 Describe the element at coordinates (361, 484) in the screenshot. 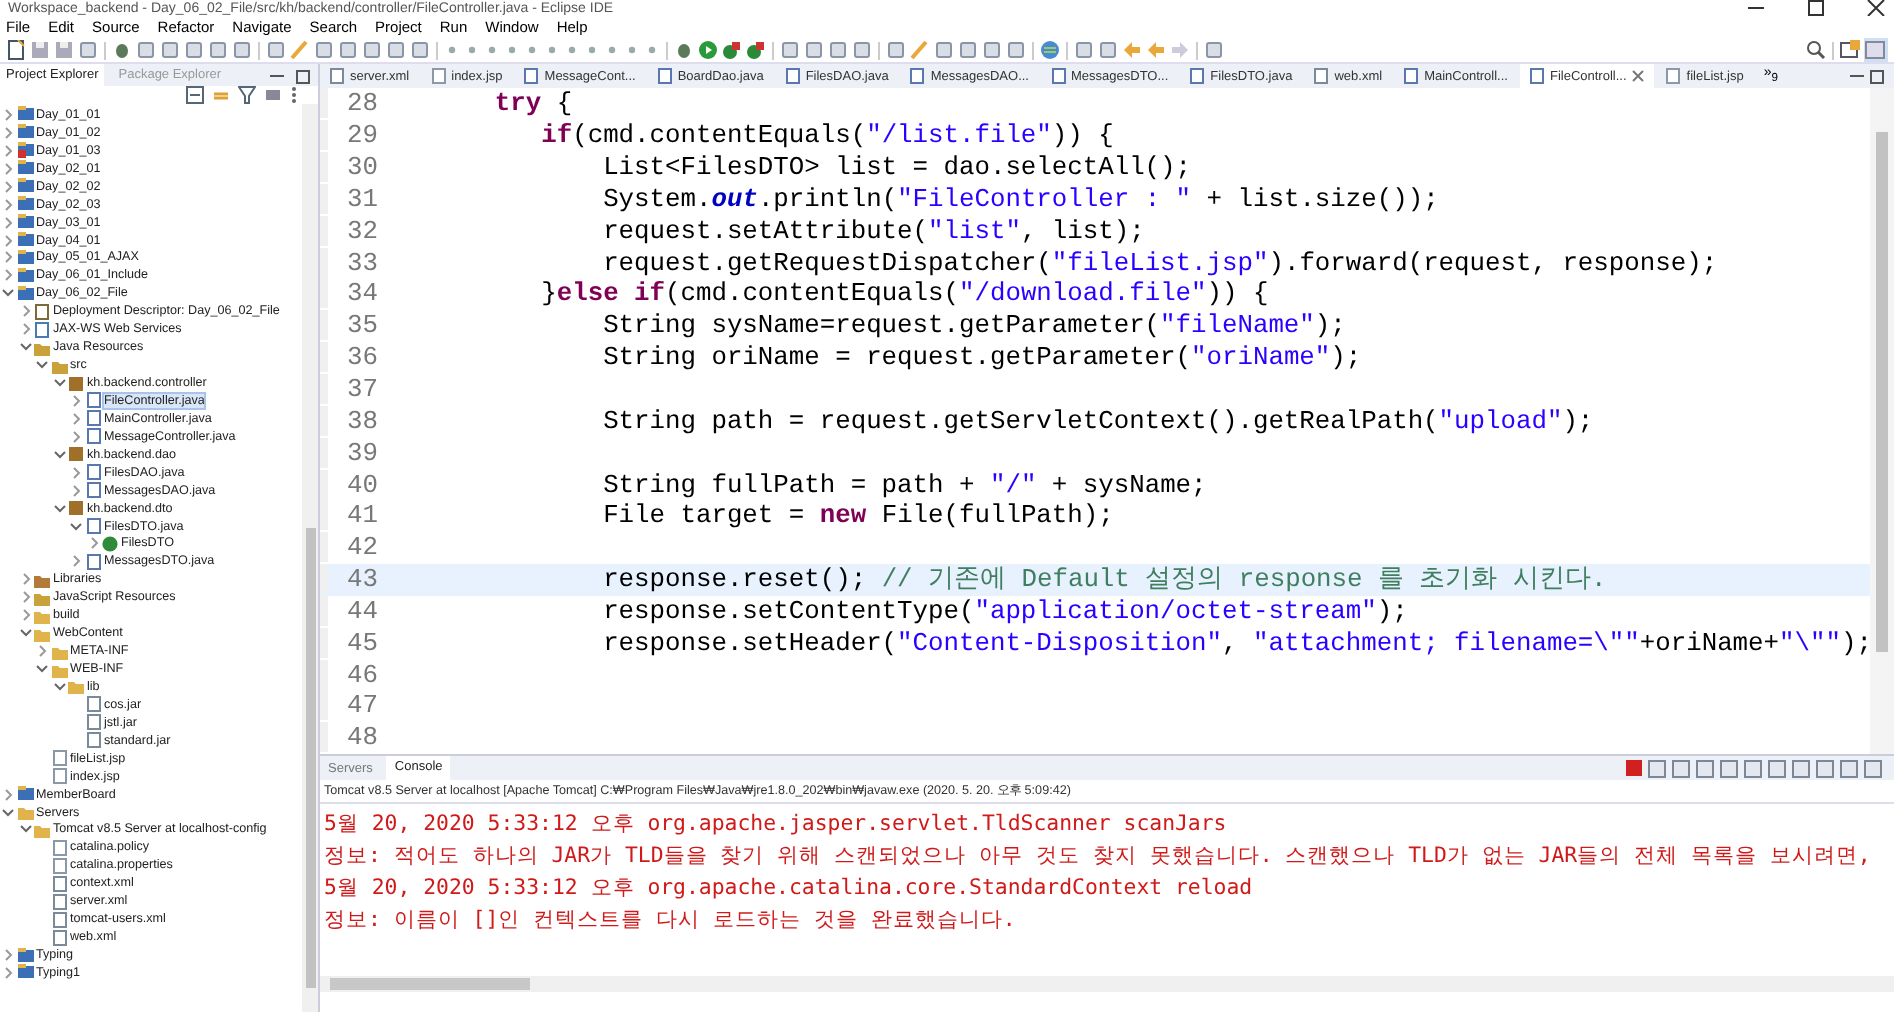

I see `line-number: 40` at that location.